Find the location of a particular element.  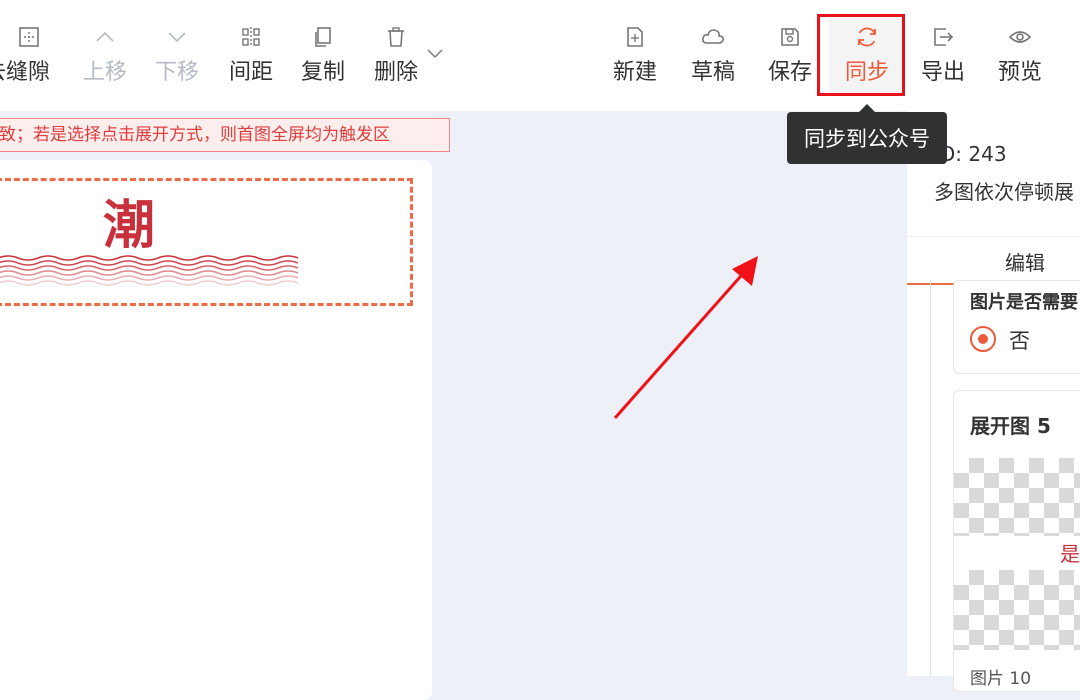

notice-banner: 致；若是选择点击展开方式，则首图全屏均为触发区 is located at coordinates (225, 135).